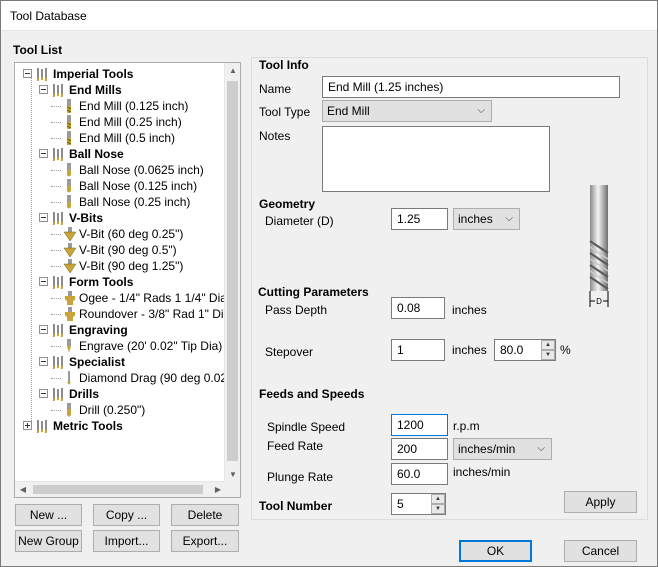  Describe the element at coordinates (141, 170) in the screenshot. I see `tool-tree-label: Ball Nose (0.0625 inch)` at that location.